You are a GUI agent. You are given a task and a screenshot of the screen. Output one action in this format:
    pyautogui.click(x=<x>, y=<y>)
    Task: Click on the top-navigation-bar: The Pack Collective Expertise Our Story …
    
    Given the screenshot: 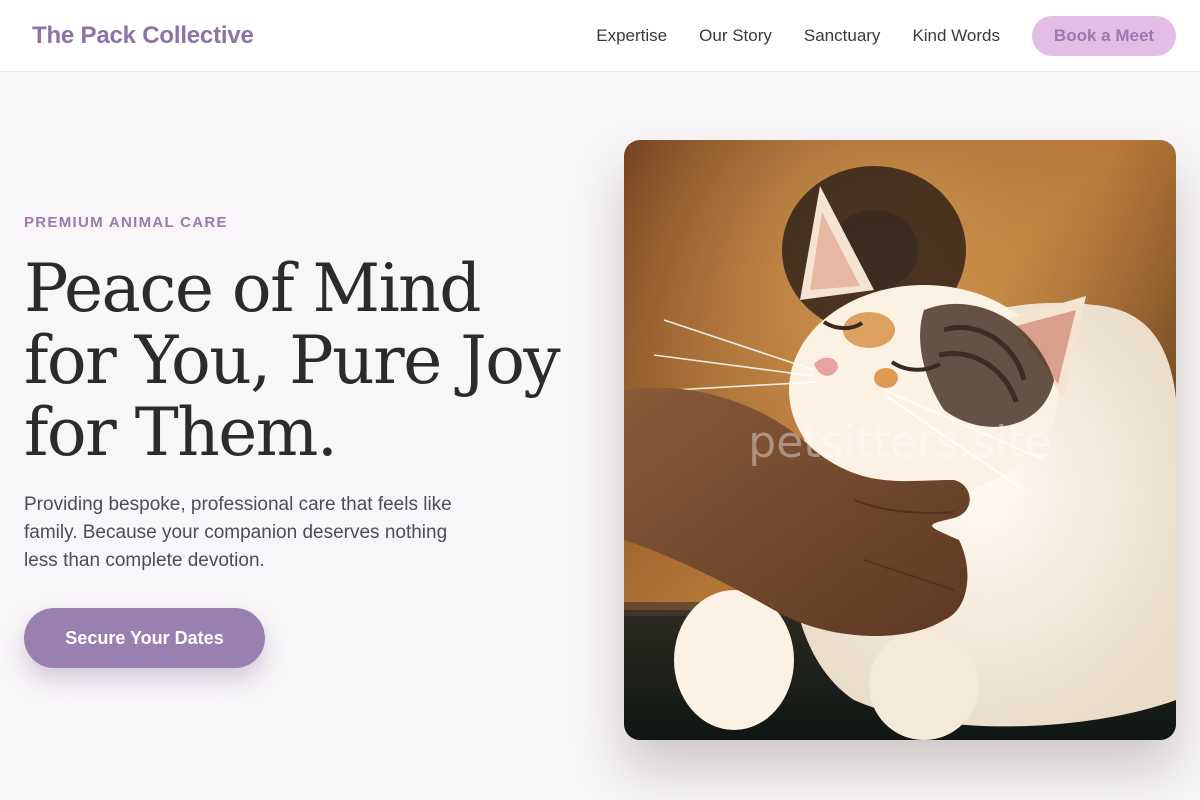 What is the action you would take?
    pyautogui.click(x=600, y=36)
    